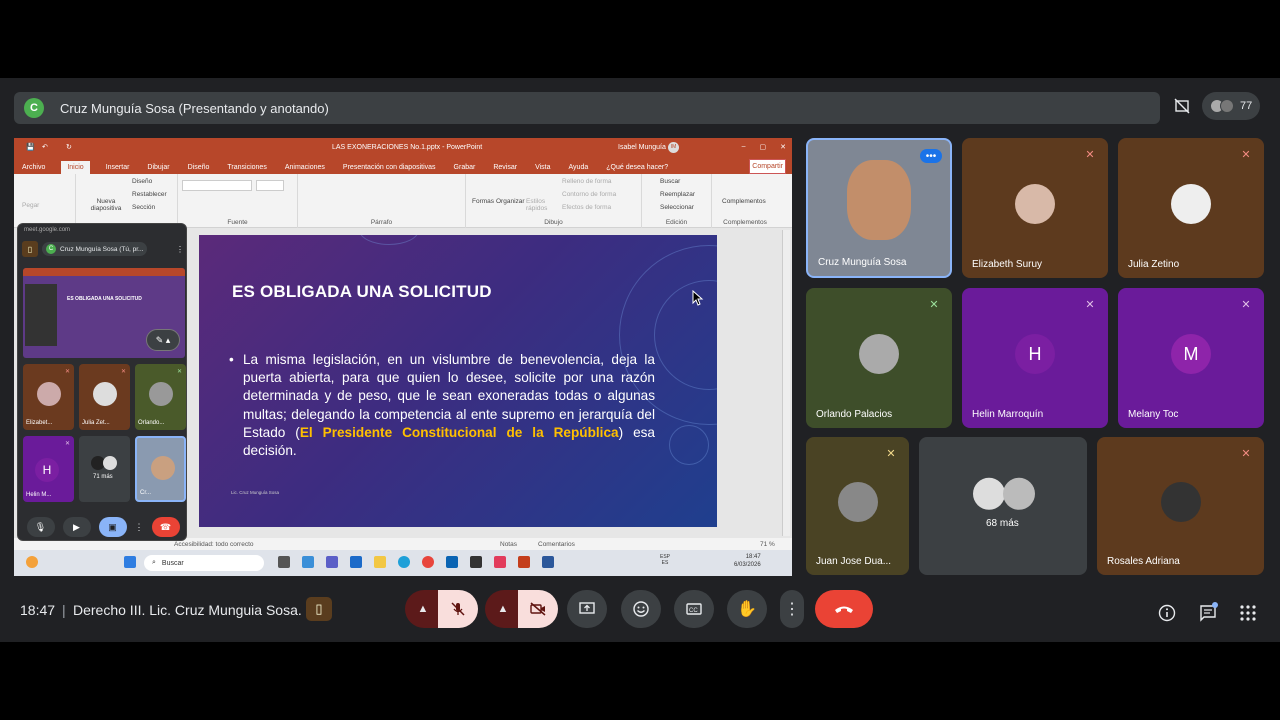 The width and height of the screenshot is (1280, 720). What do you see at coordinates (180, 249) in the screenshot?
I see `mini-more-icon: ⋮` at bounding box center [180, 249].